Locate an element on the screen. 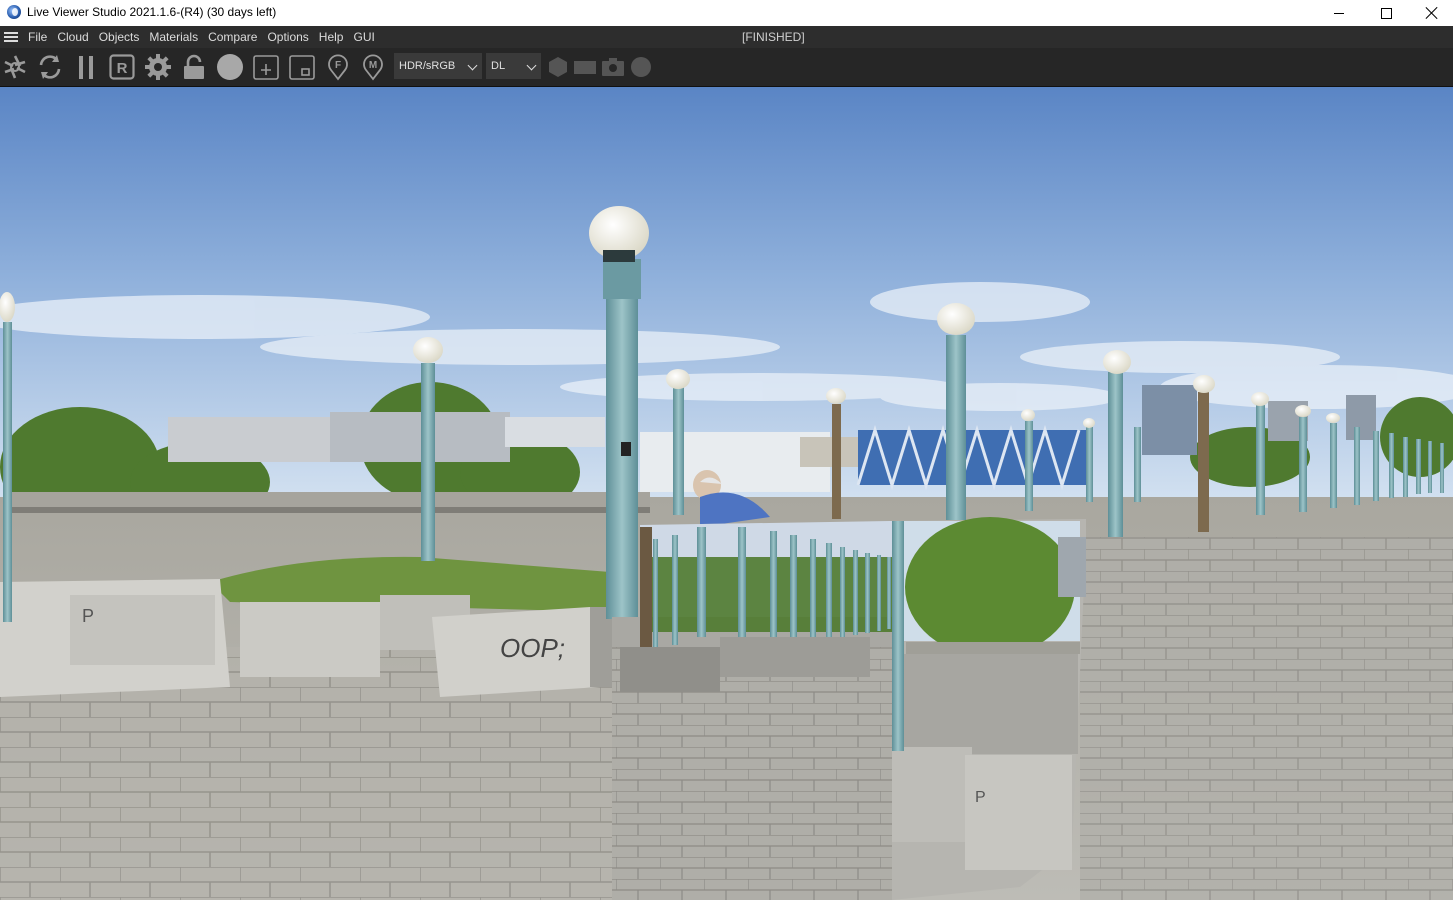 The width and height of the screenshot is (1453, 900). menu-file: File is located at coordinates (41, 37).